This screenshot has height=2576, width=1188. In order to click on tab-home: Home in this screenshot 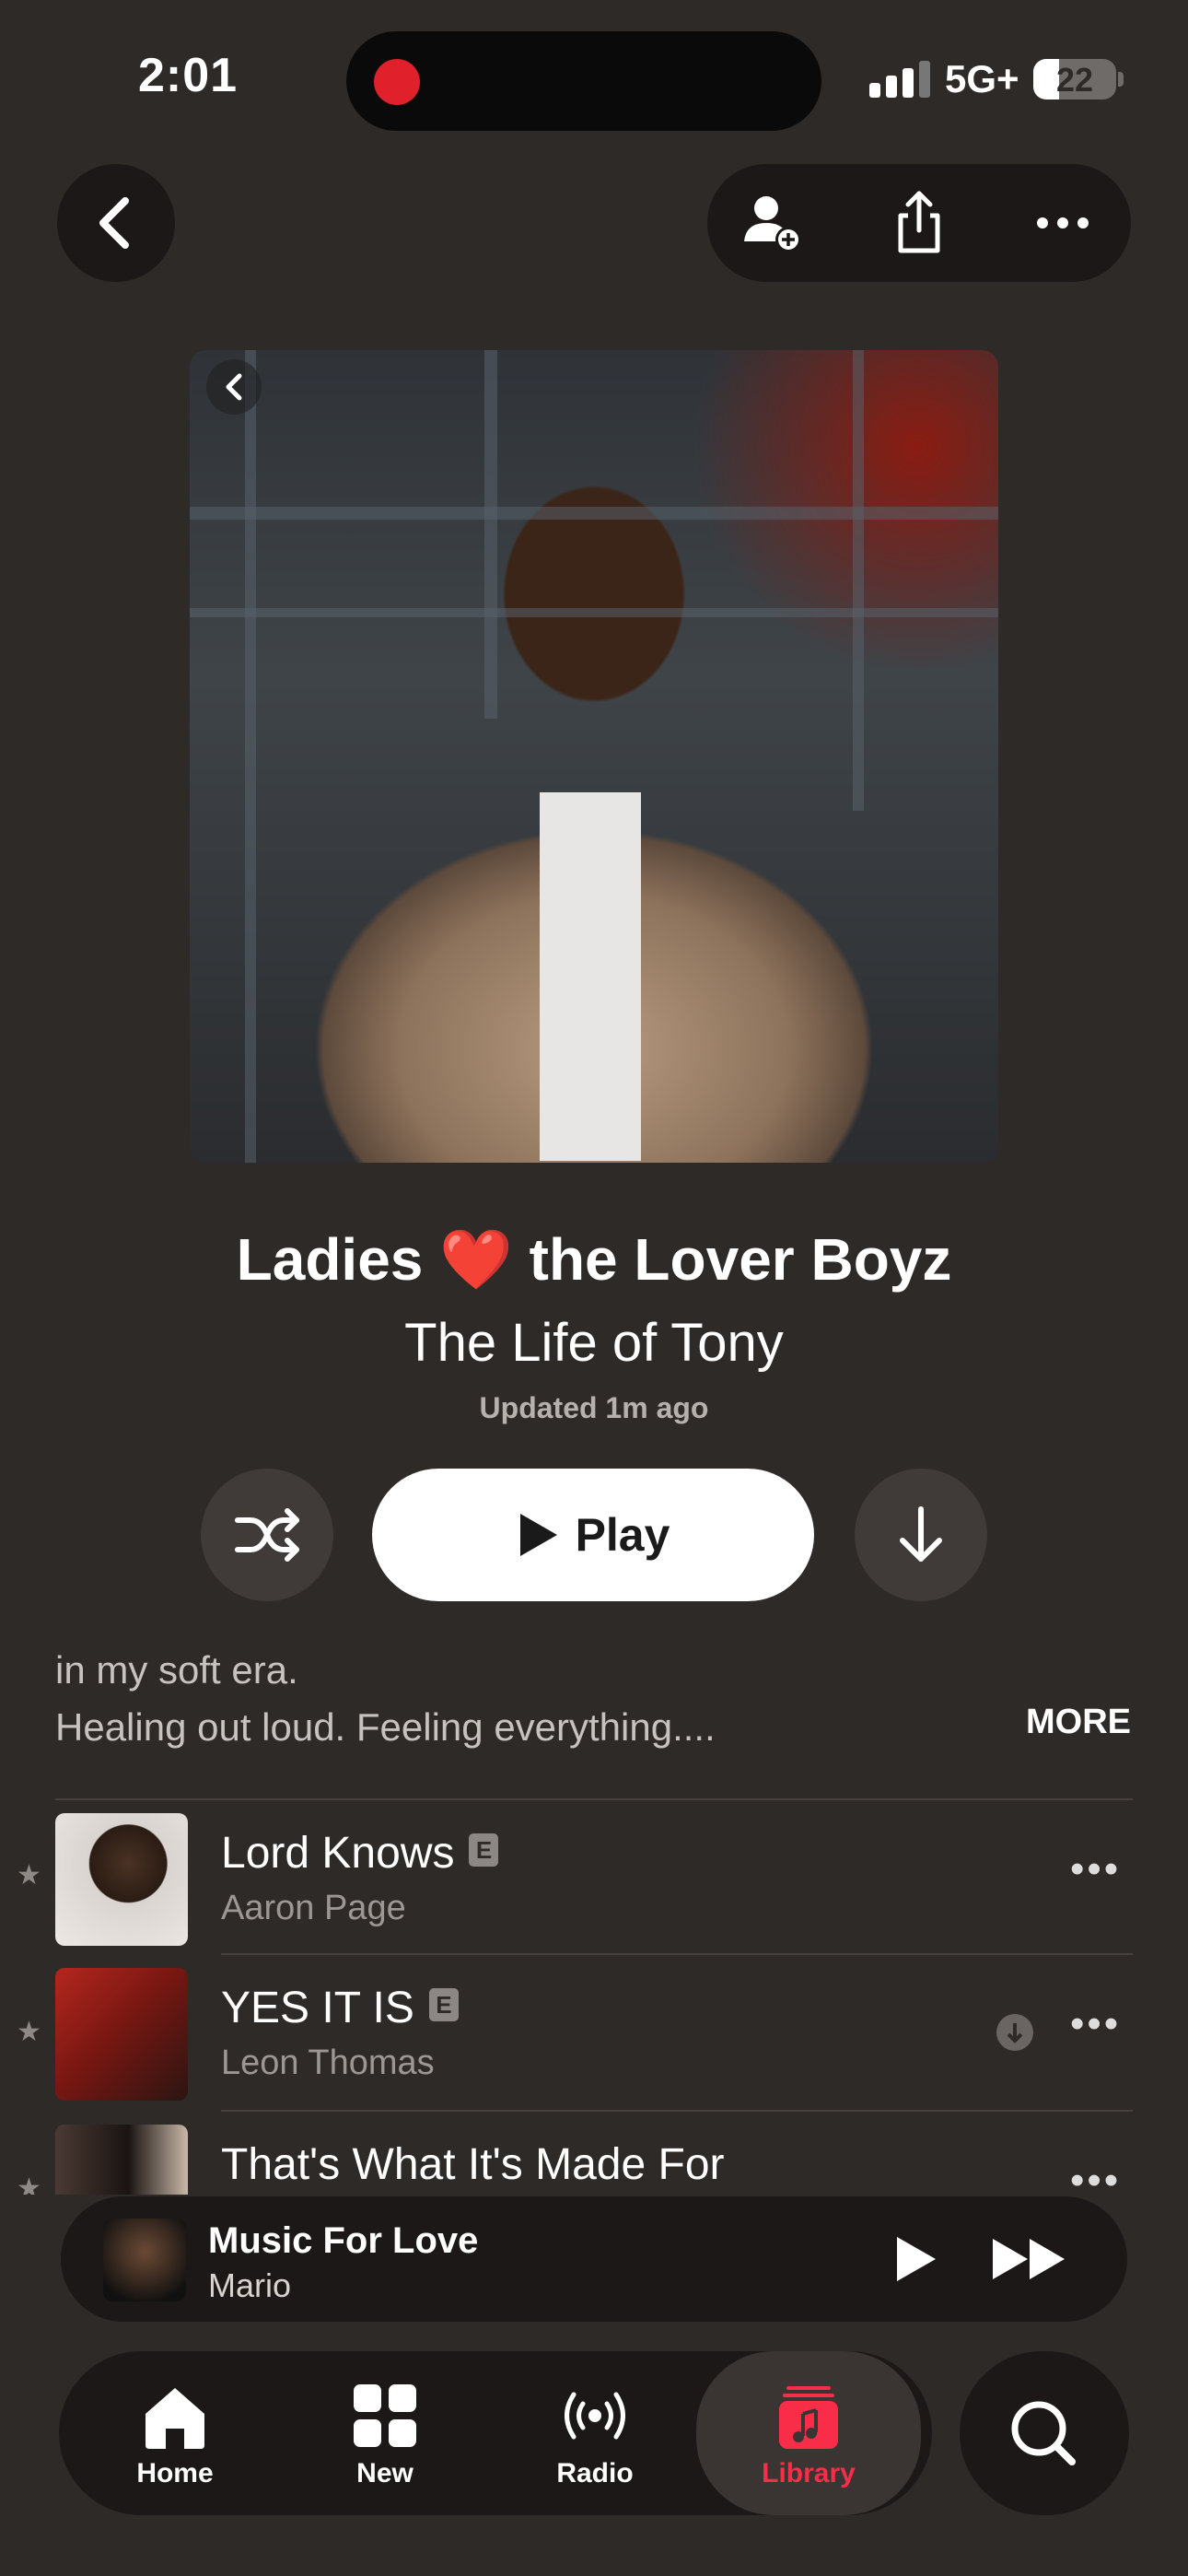, I will do `click(175, 2433)`.